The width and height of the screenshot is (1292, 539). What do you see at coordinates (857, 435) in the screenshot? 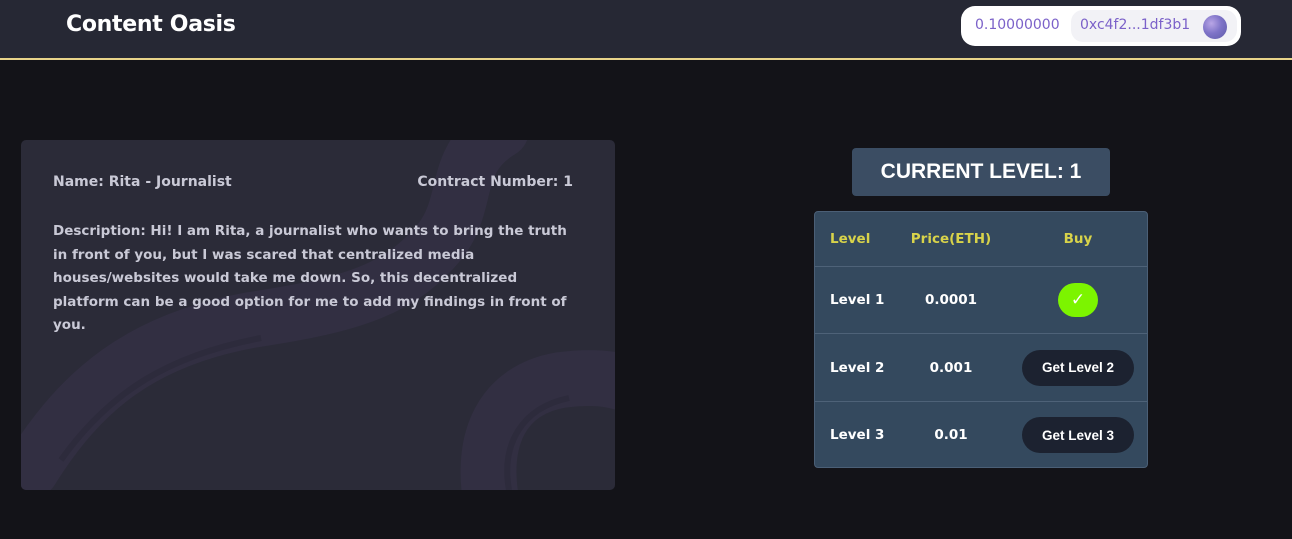
I see `row-level: Level 3` at bounding box center [857, 435].